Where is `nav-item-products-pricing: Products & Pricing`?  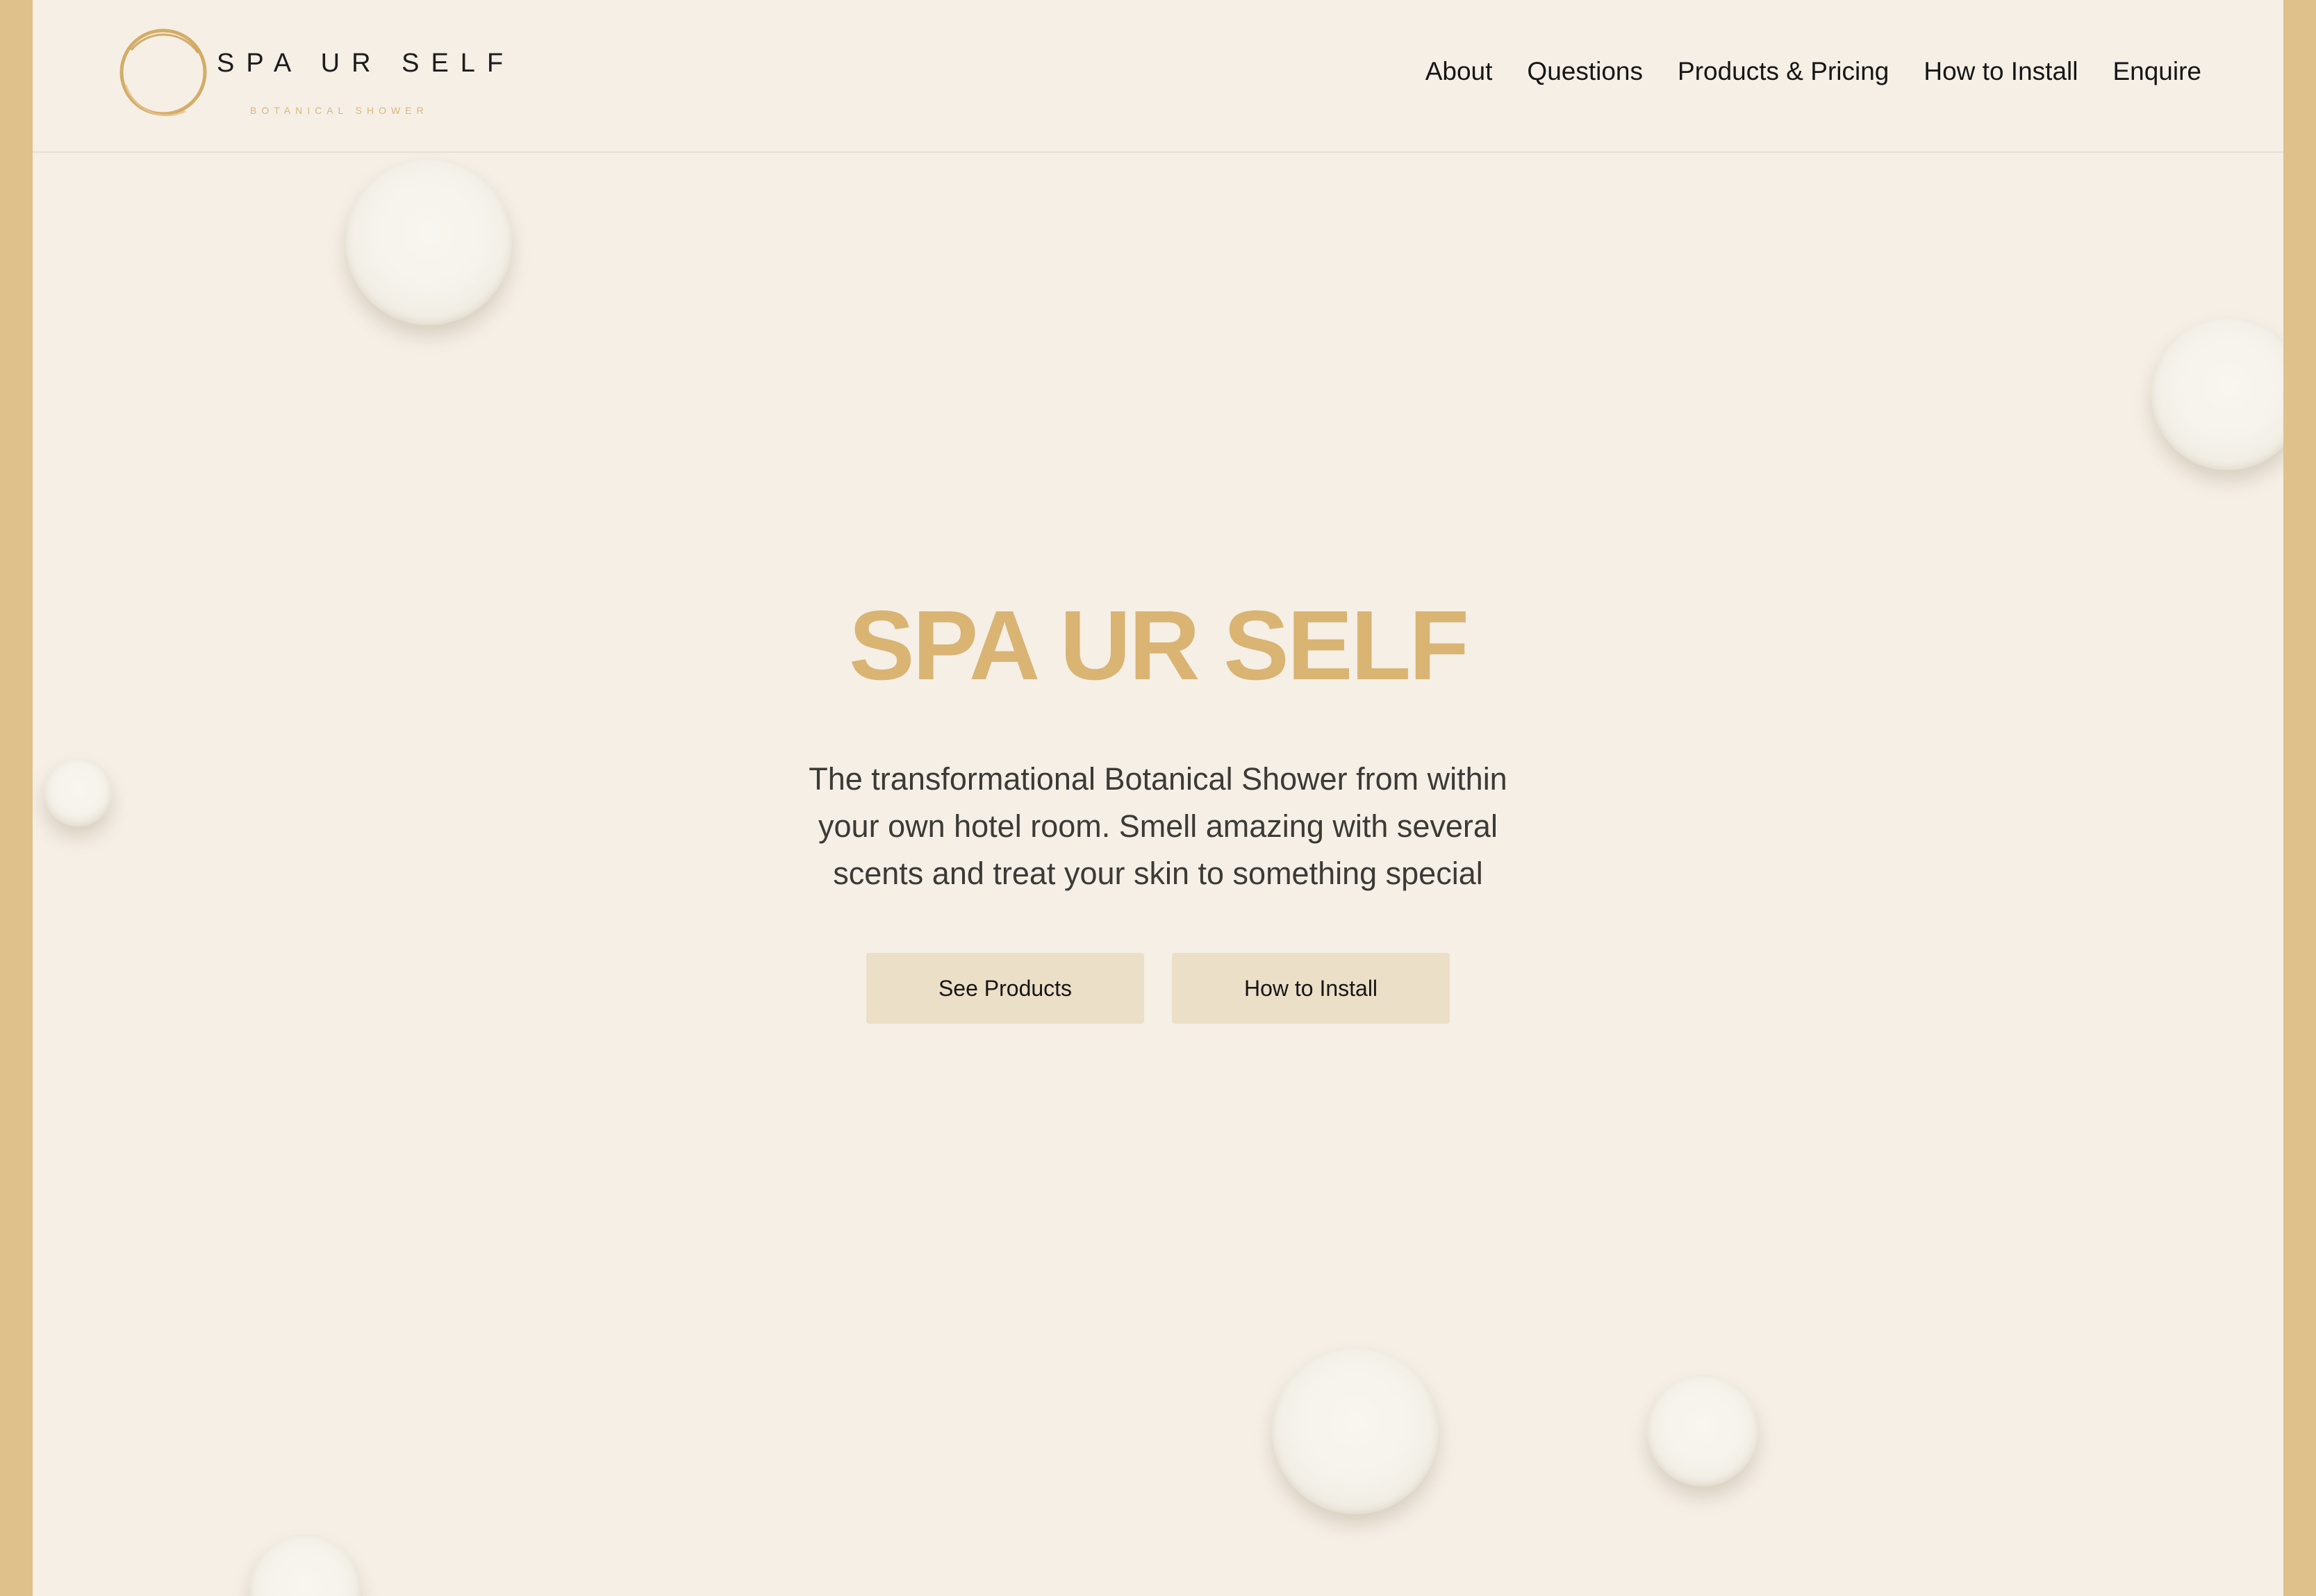
nav-item-products-pricing: Products & Pricing is located at coordinates (1784, 71).